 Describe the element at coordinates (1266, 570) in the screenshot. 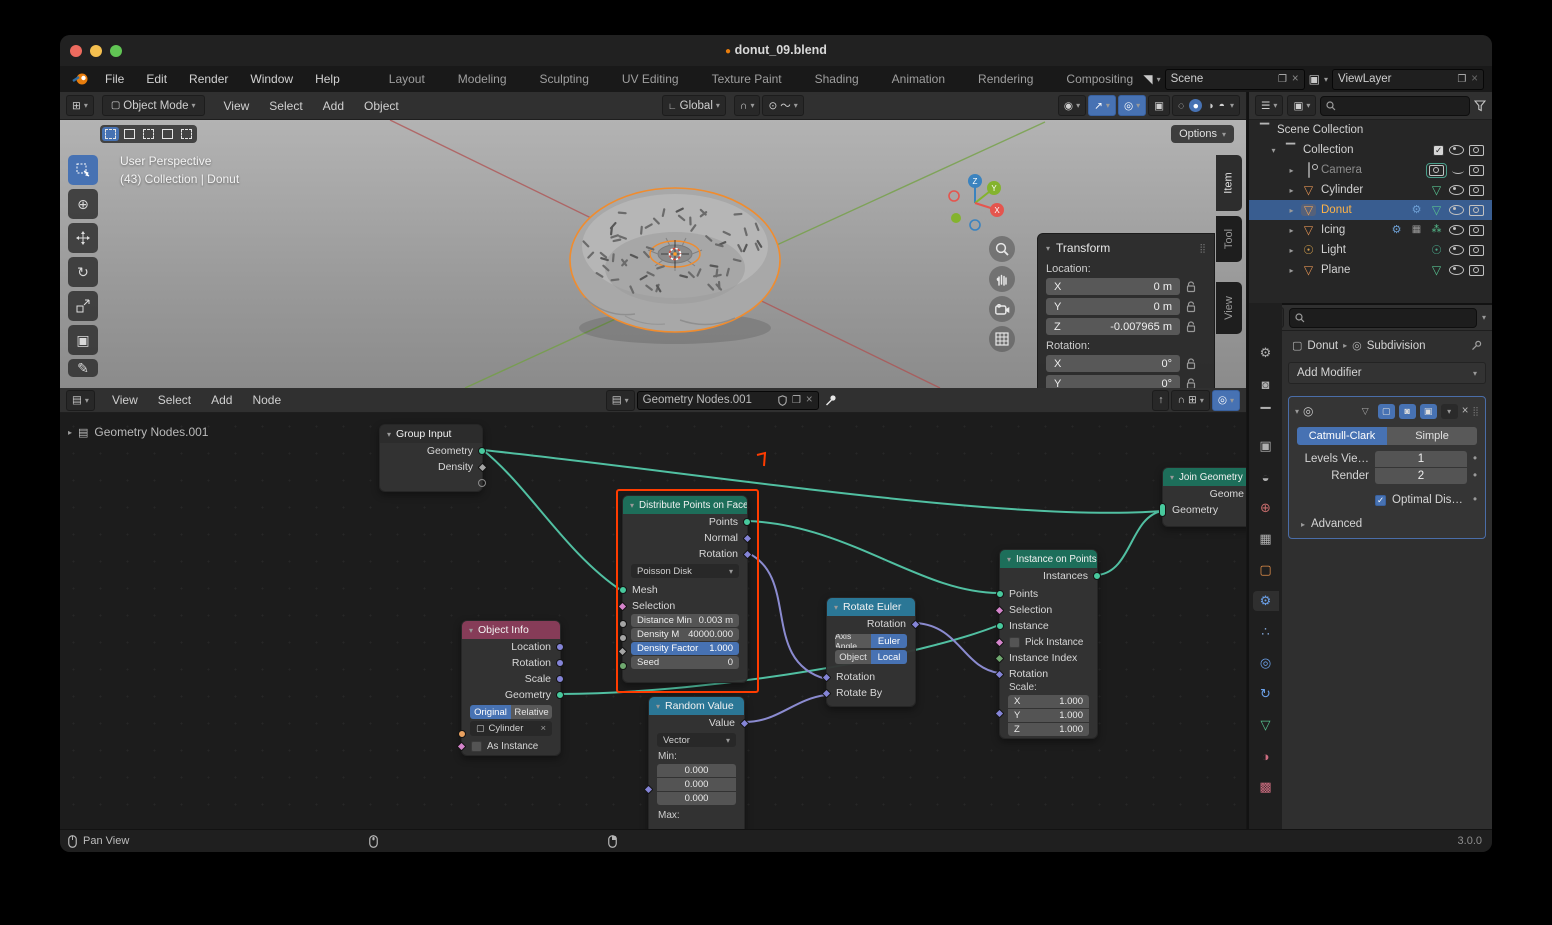

I see `tab-object: ▢` at that location.